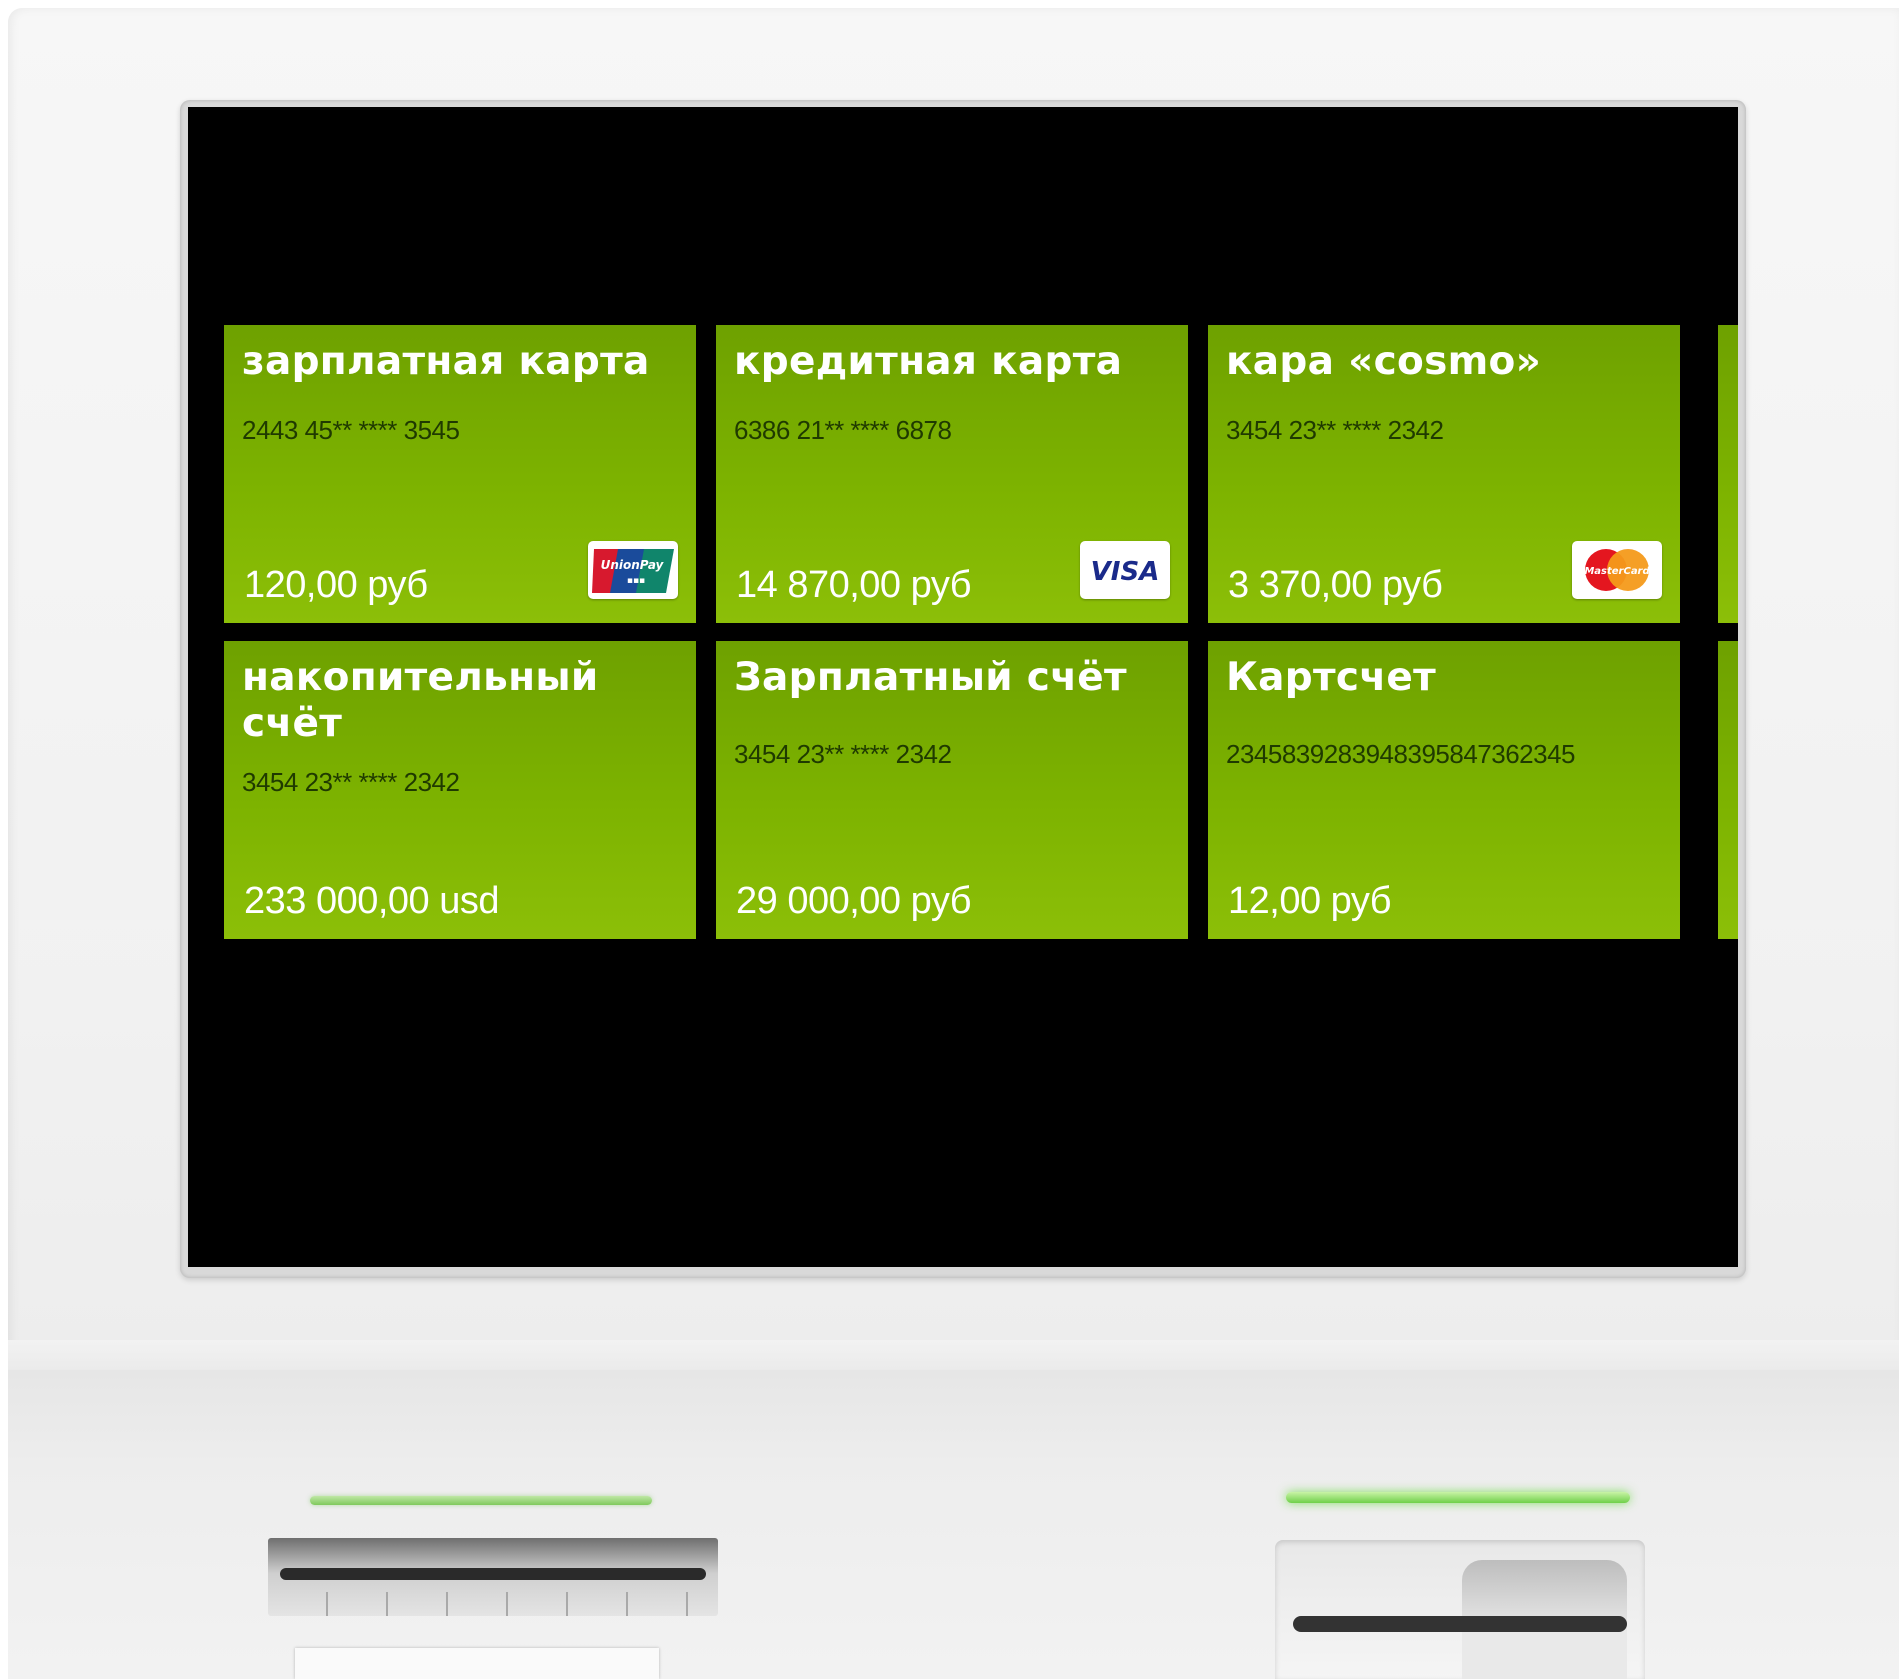 The width and height of the screenshot is (1899, 1679). Describe the element at coordinates (633, 565) in the screenshot. I see `svg-text: UnionPay` at that location.